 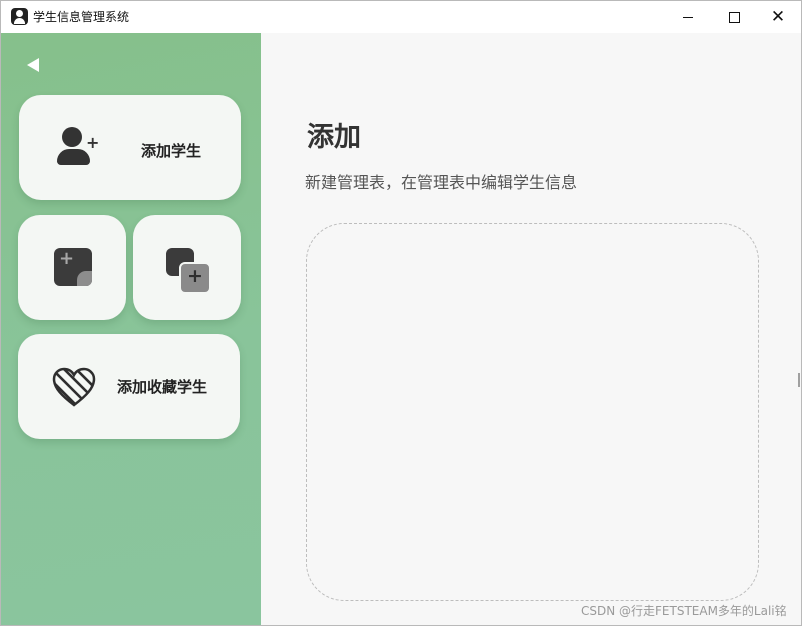 I want to click on copy-add-card: +, so click(x=187, y=267).